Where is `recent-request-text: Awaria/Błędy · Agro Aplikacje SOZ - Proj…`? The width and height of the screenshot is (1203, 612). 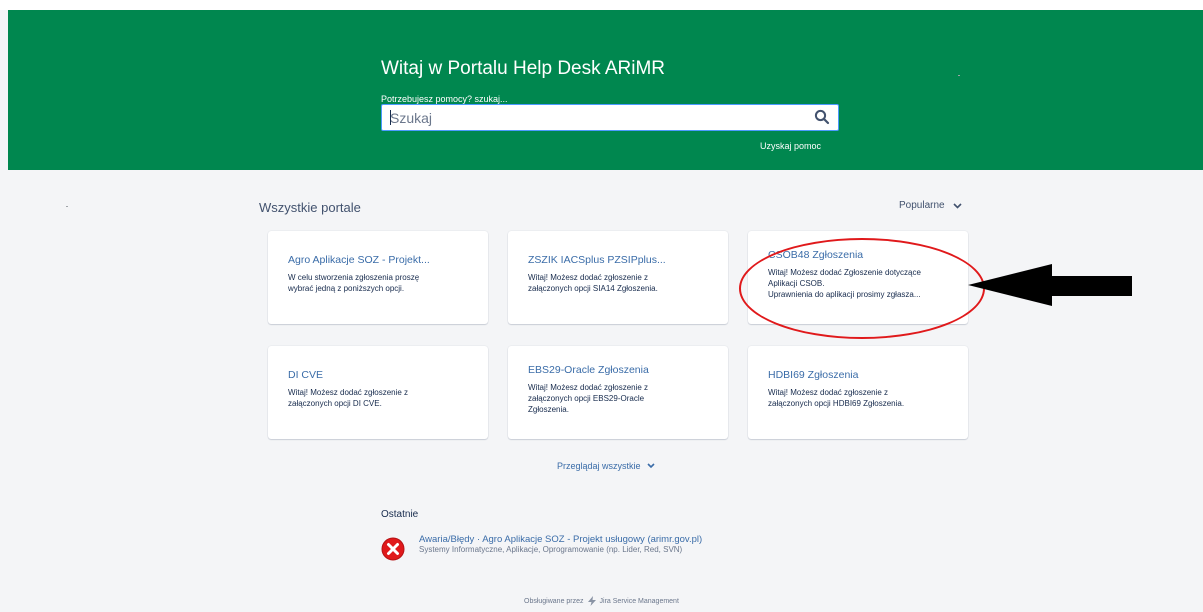
recent-request-text: Awaria/Błędy · Agro Aplikacje SOZ - Proj… is located at coordinates (560, 544).